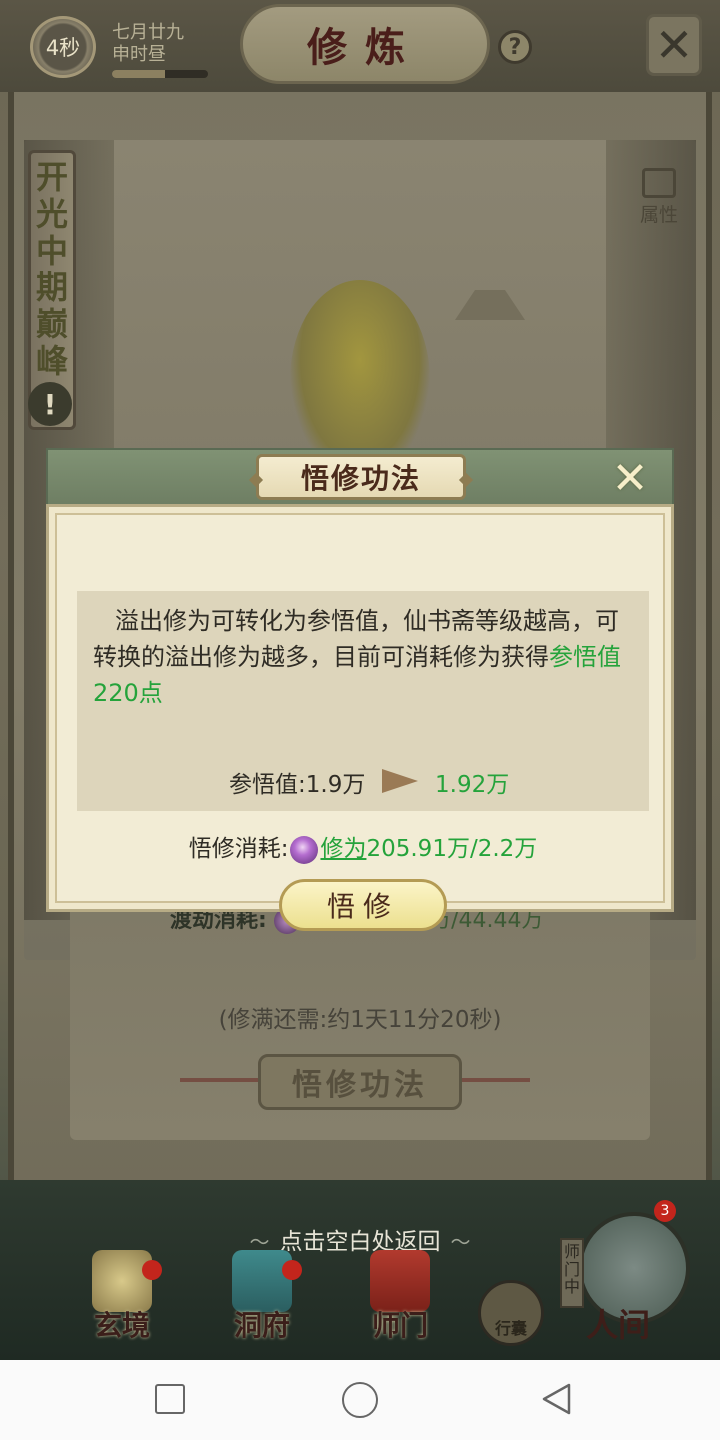 This screenshot has height=1440, width=720. I want to click on cultivation-link: 修为, so click(343, 849).